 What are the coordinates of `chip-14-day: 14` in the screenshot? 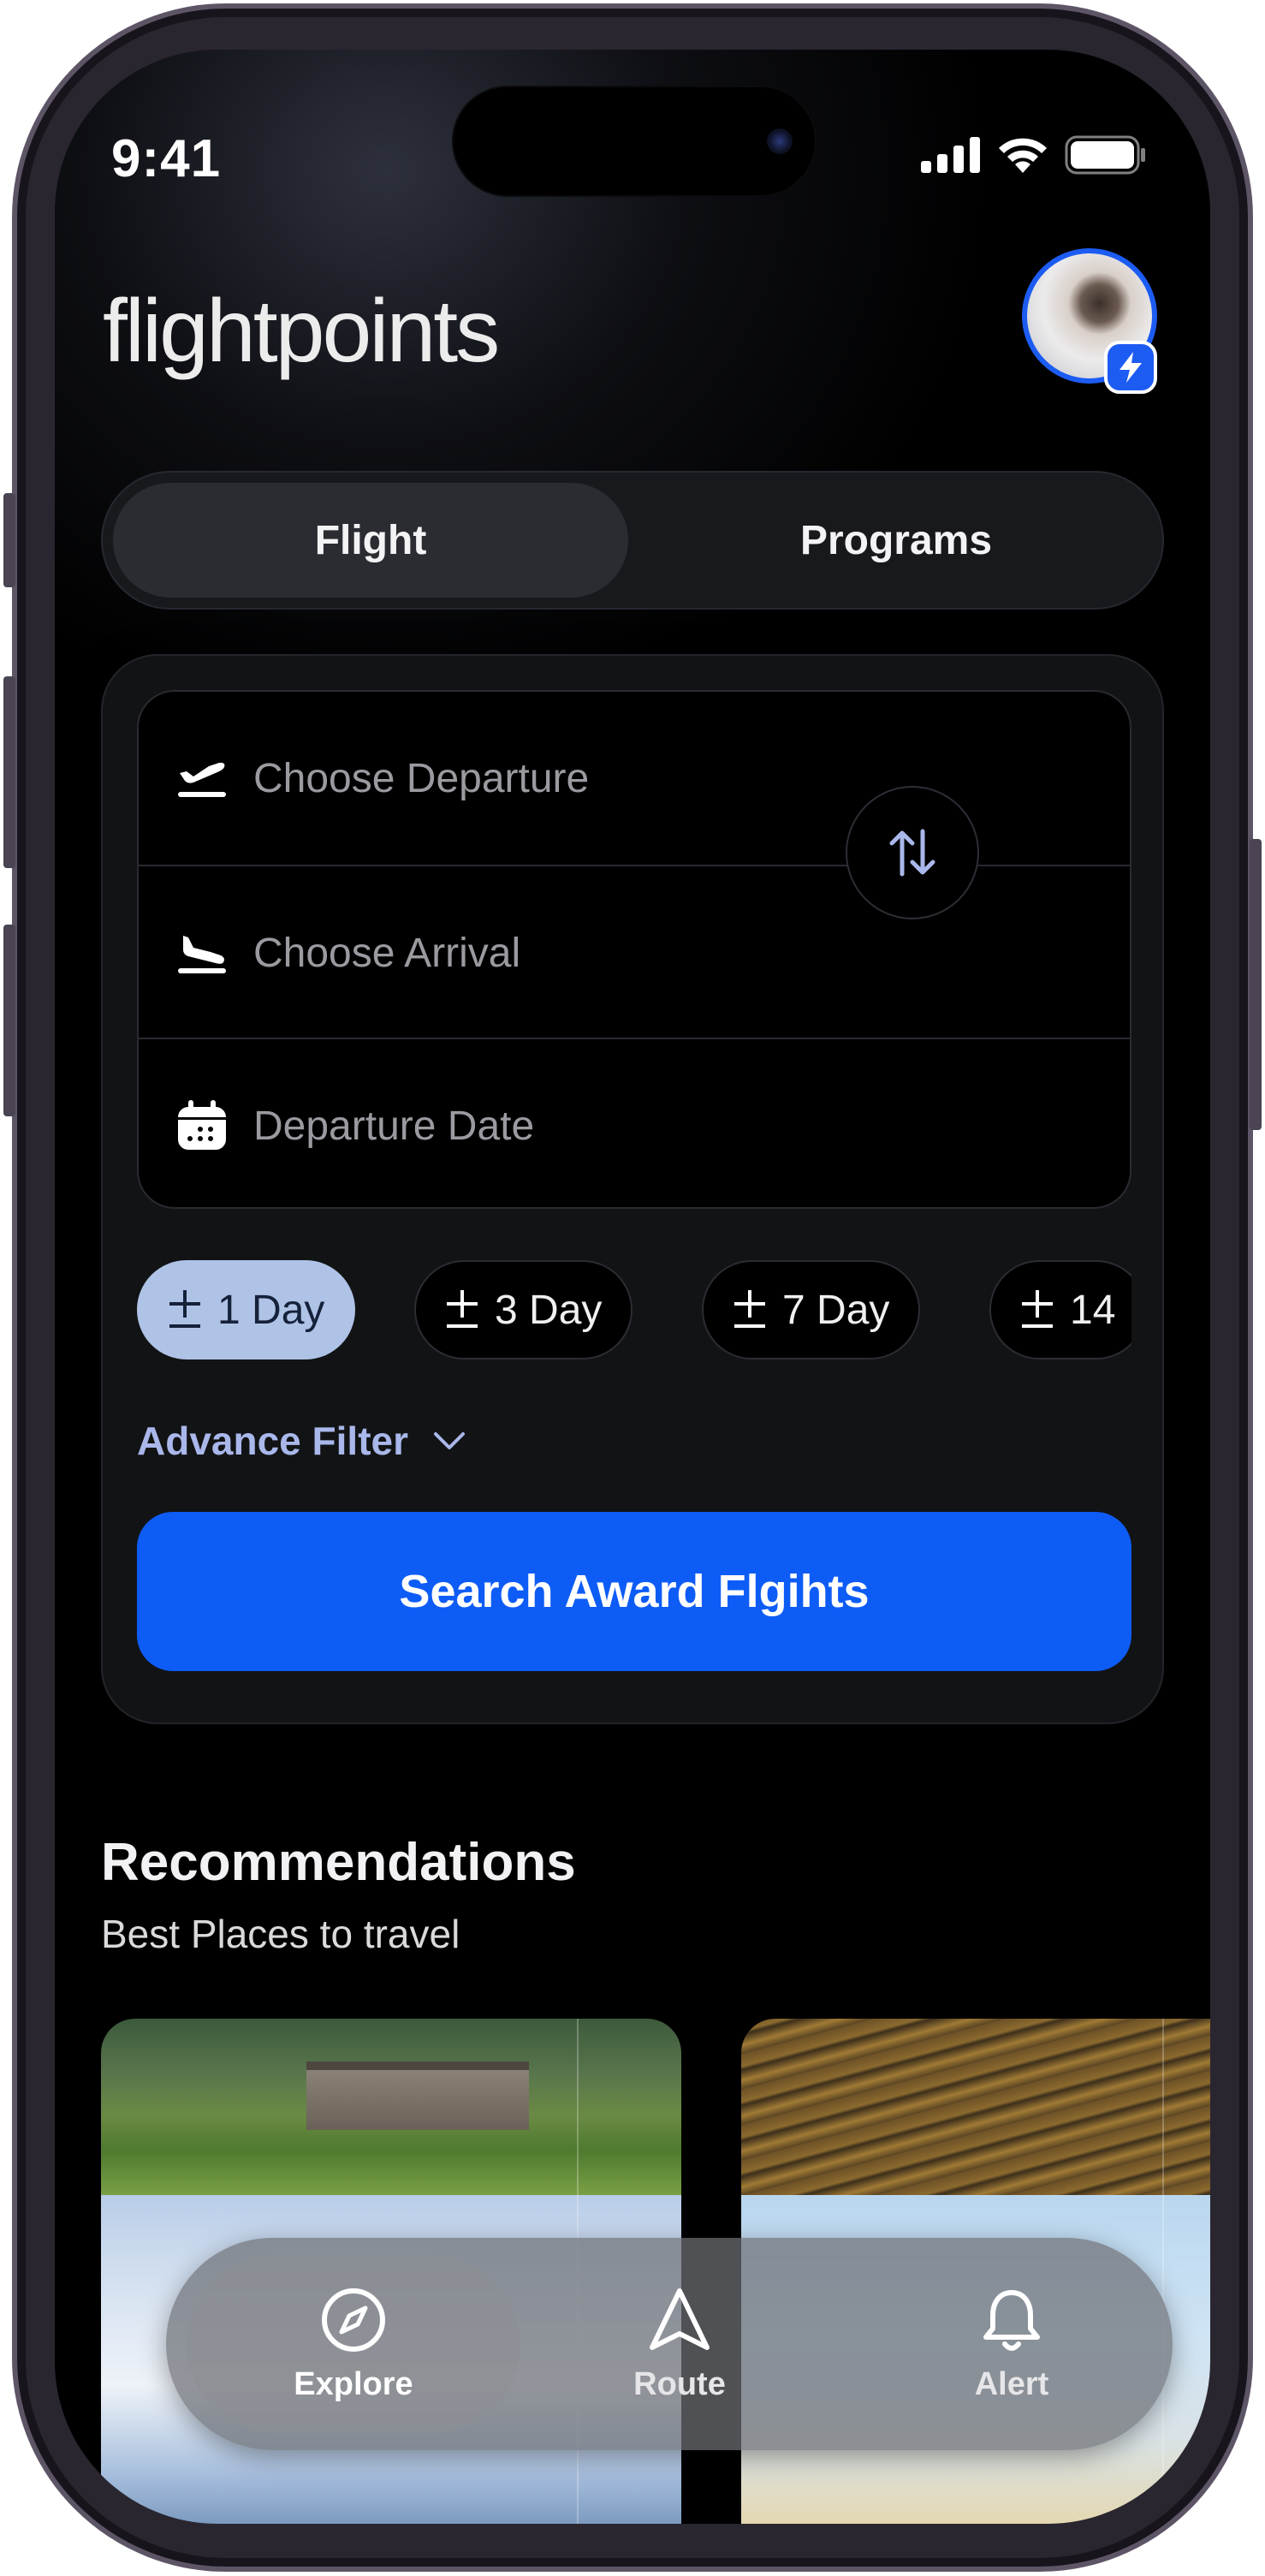 It's located at (1060, 1310).